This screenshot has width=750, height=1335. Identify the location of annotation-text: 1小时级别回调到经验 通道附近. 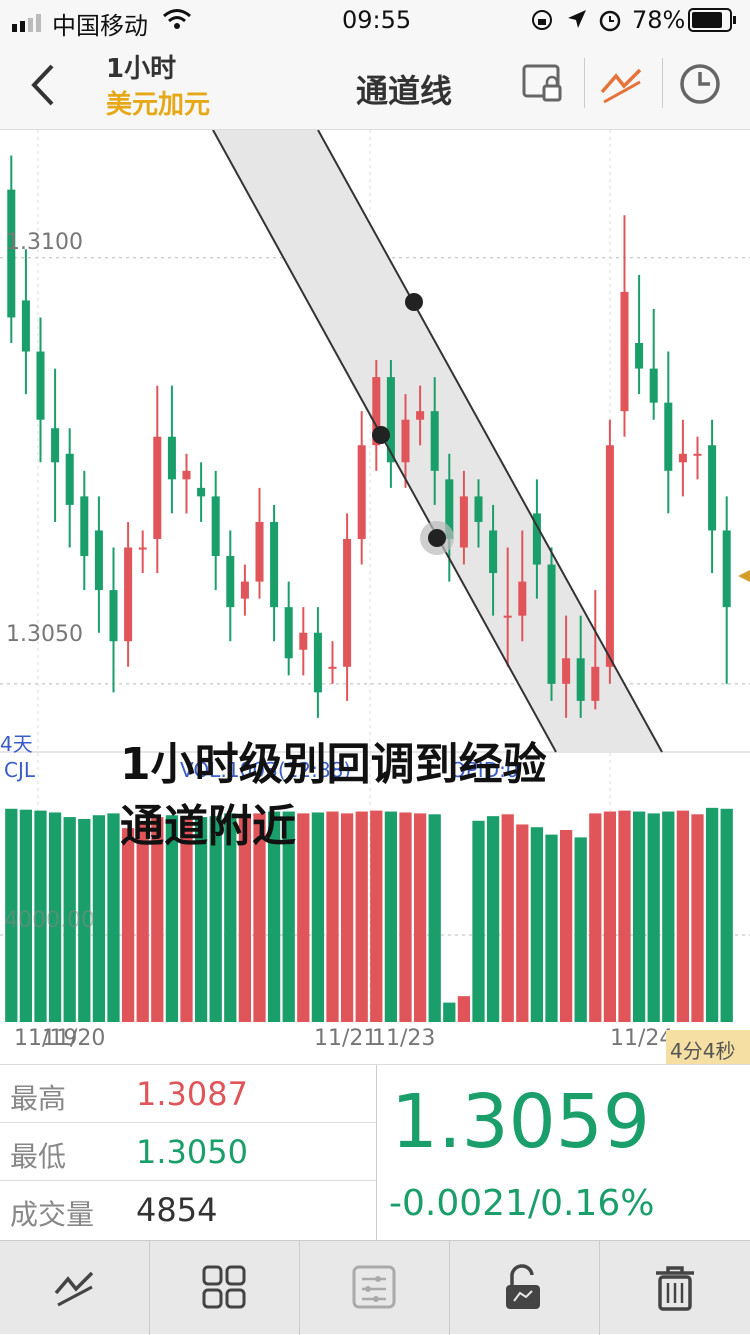
(400, 796).